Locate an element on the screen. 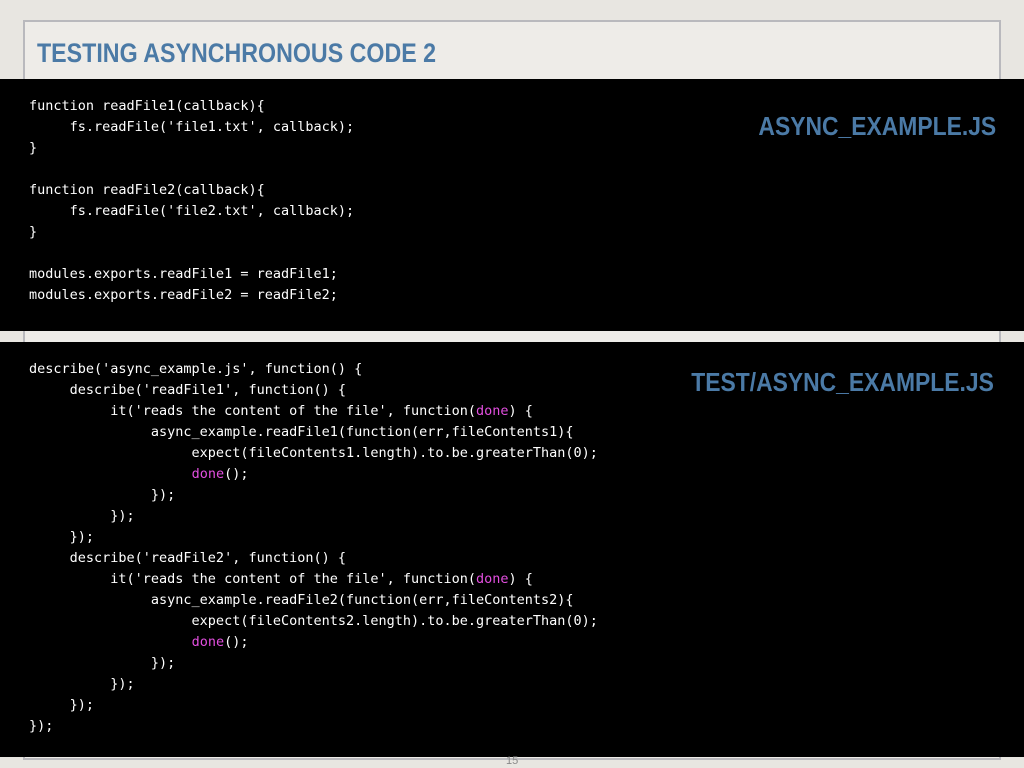 This screenshot has height=768, width=1024. code-line-line: function readFile1(callback){ is located at coordinates (147, 106).